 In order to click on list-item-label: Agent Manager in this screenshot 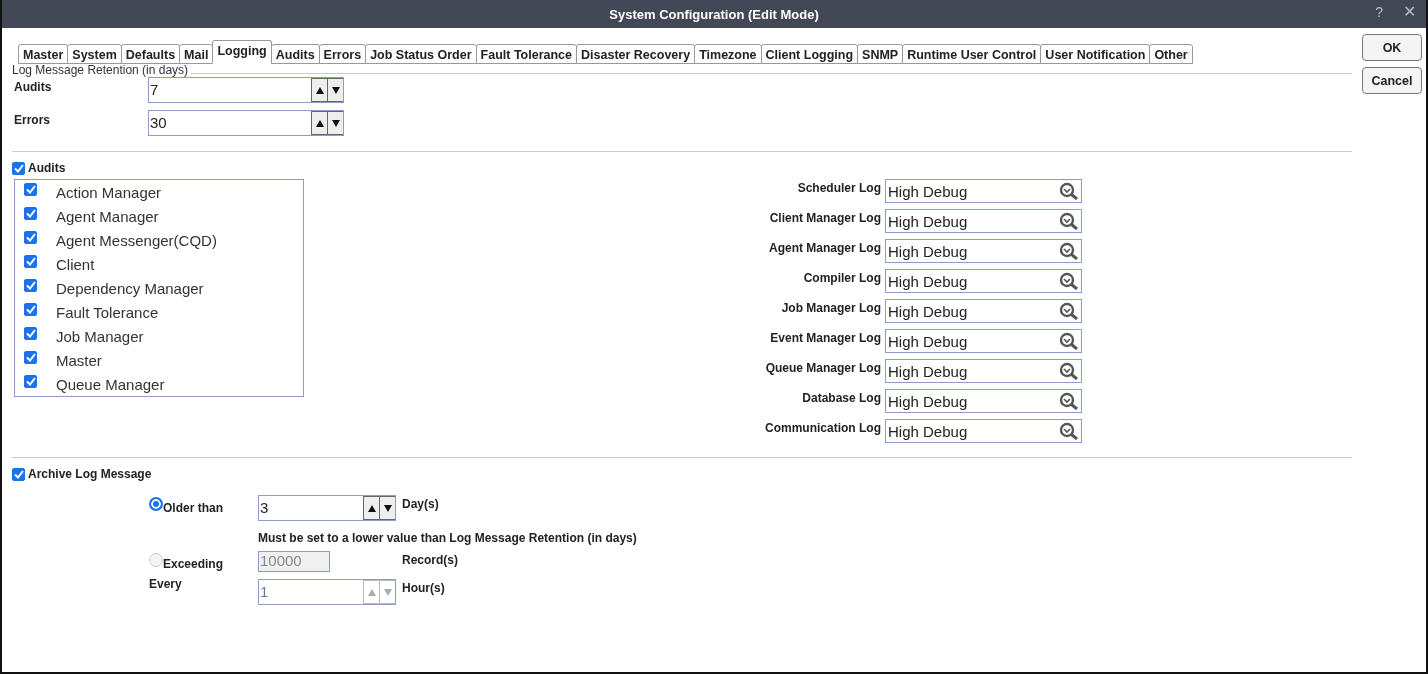, I will do `click(107, 216)`.